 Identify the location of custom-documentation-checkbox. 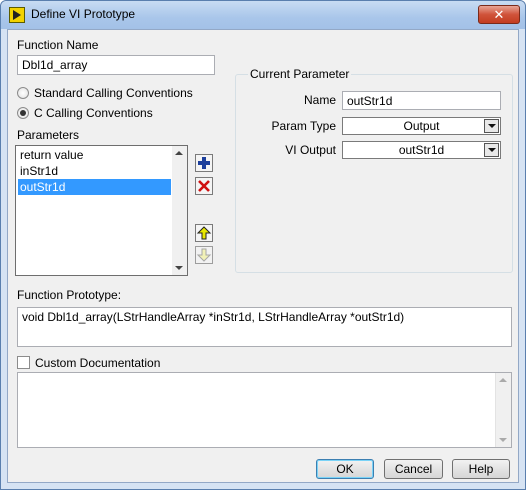
(23, 362).